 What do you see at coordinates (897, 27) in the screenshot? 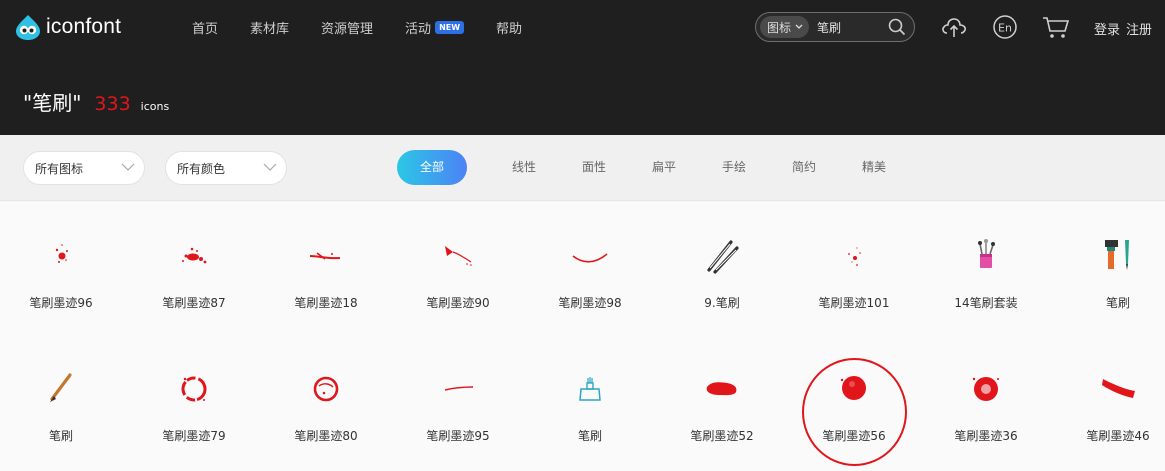
I see `search-icon` at bounding box center [897, 27].